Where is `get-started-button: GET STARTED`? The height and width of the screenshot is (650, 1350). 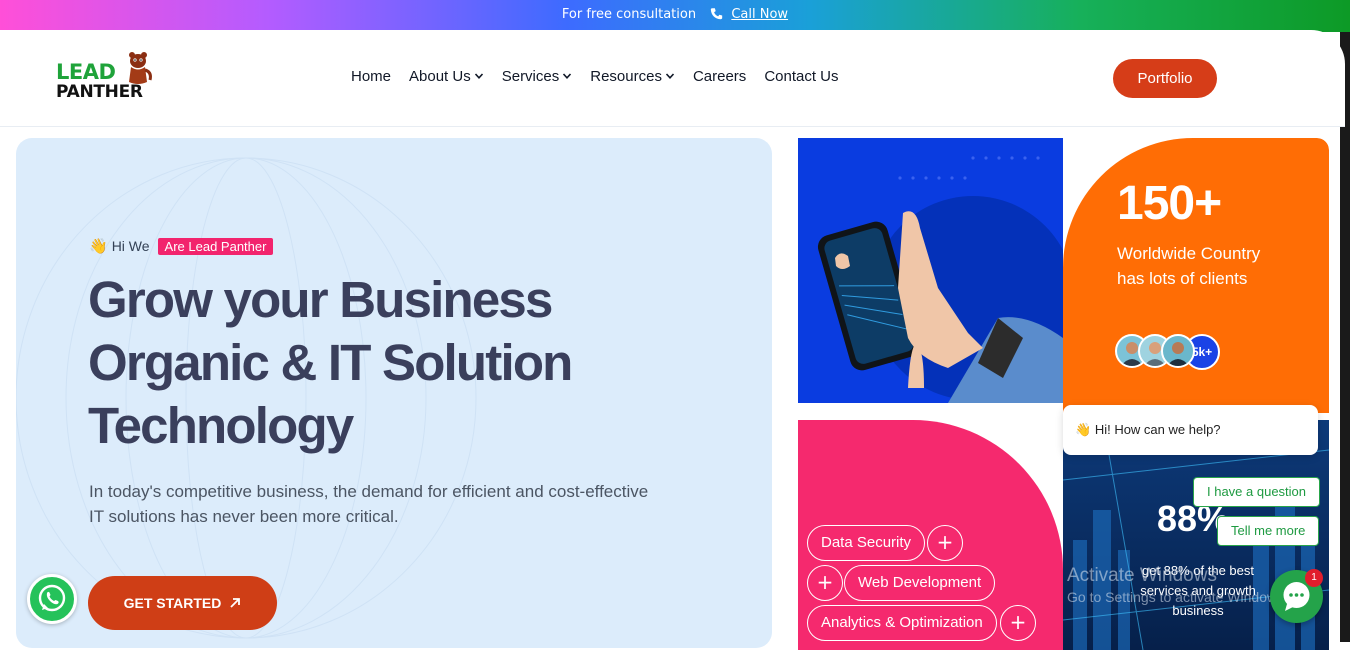
get-started-button: GET STARTED is located at coordinates (182, 603).